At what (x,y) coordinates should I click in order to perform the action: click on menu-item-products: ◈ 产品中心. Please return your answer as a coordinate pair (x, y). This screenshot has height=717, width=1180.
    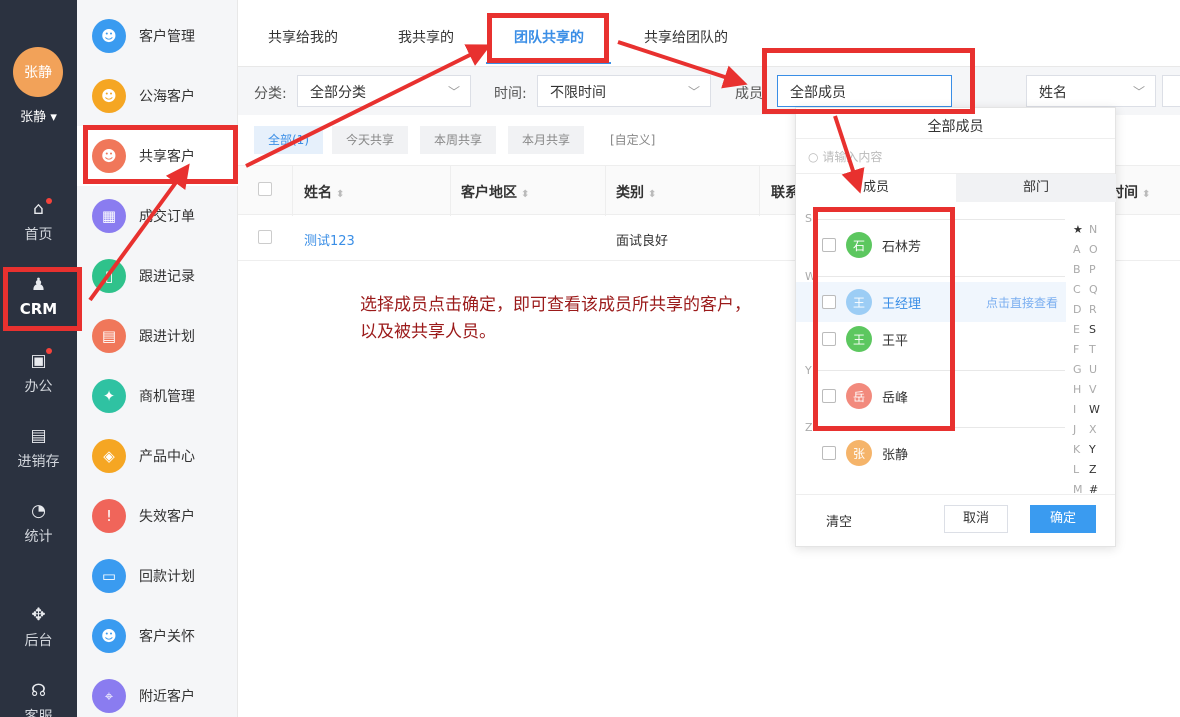
    Looking at the image, I should click on (157, 456).